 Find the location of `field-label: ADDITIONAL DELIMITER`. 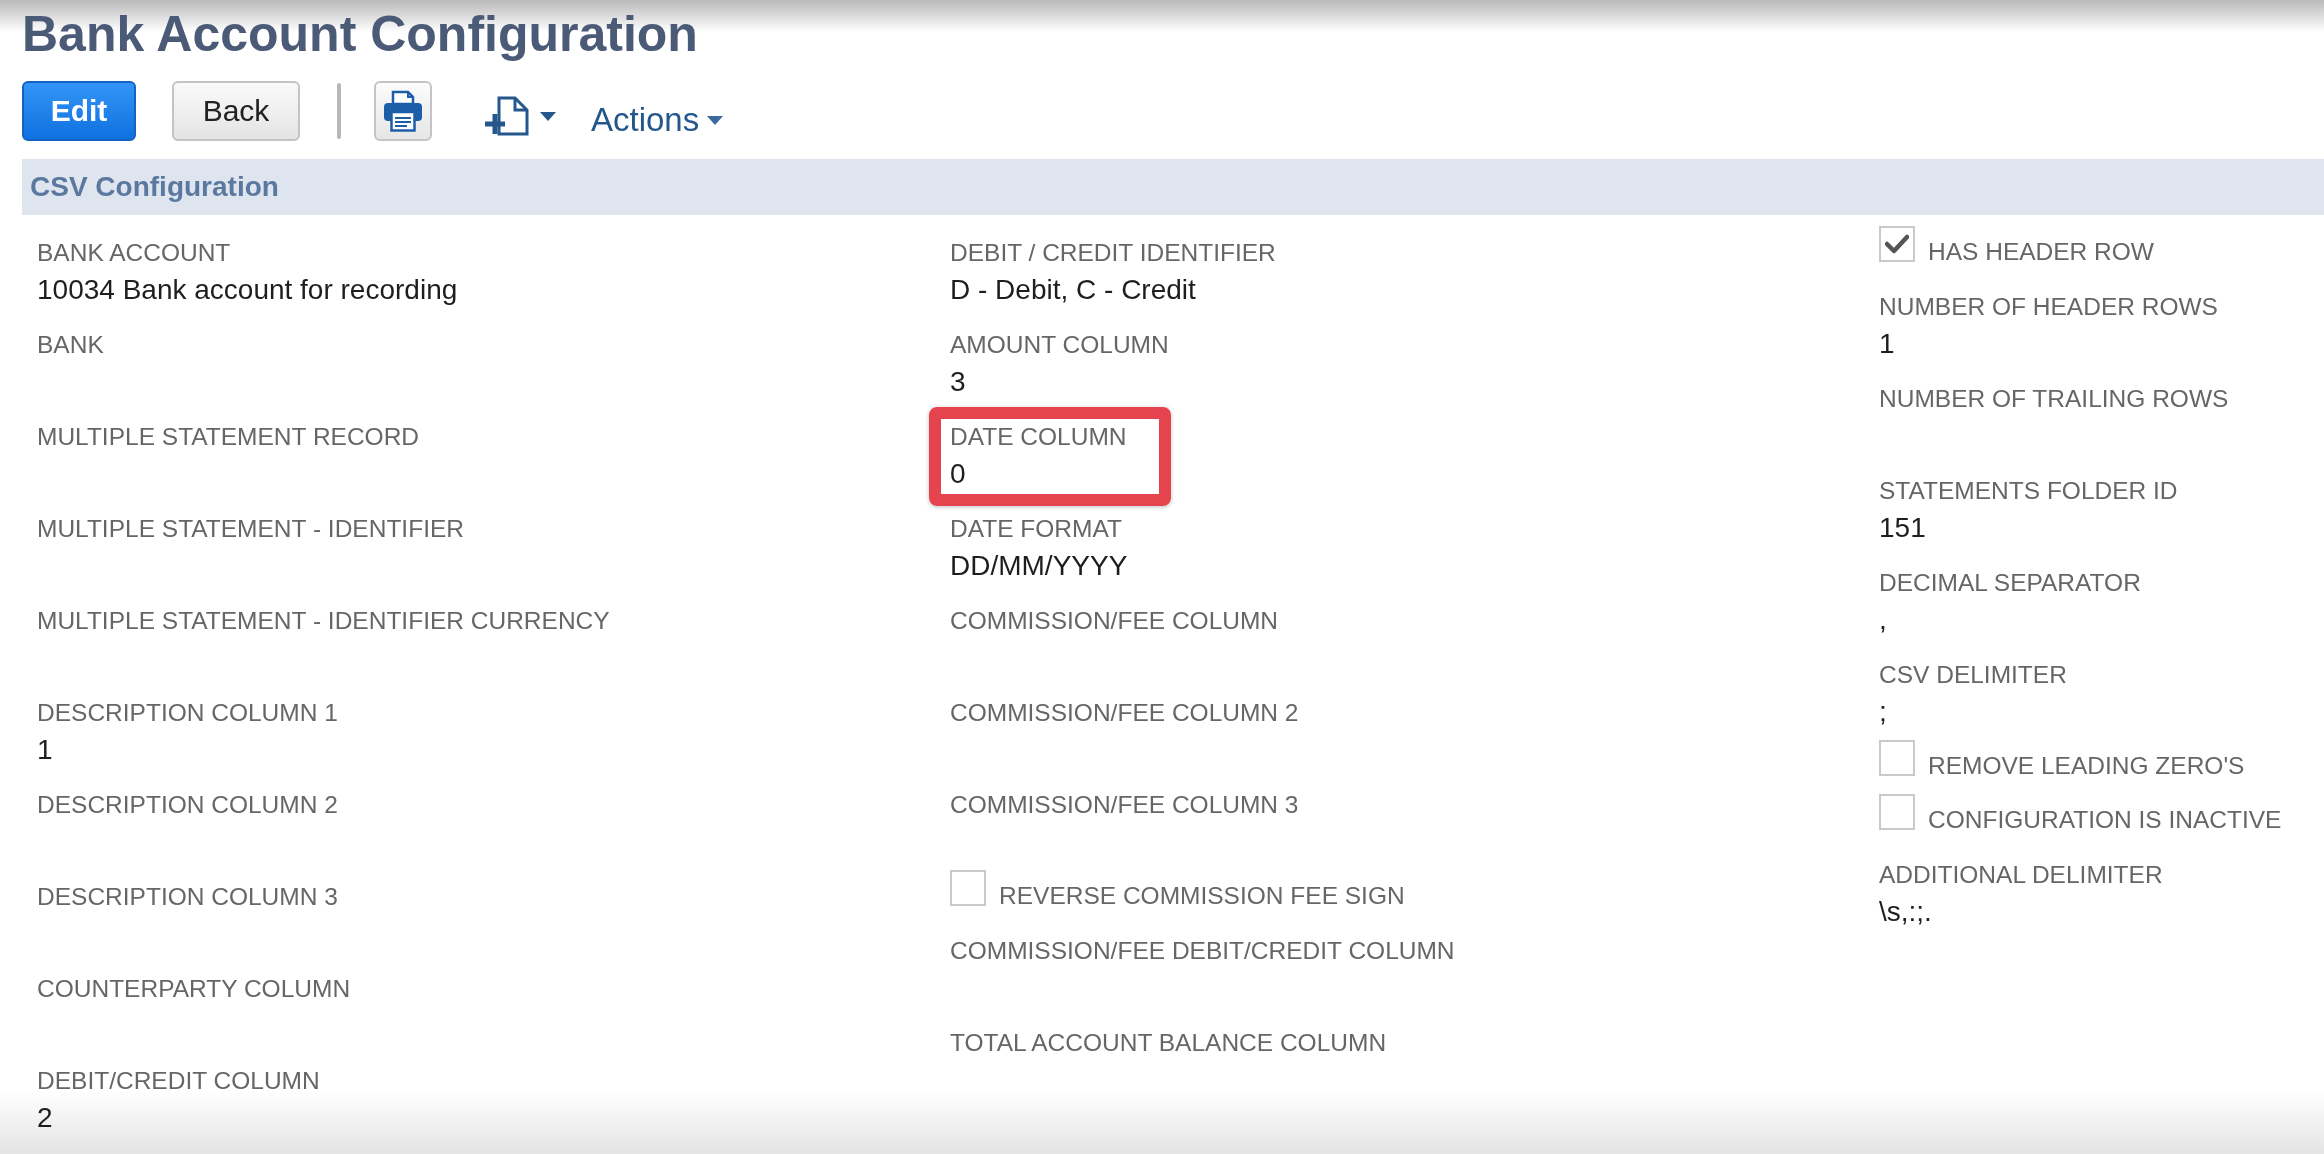

field-label: ADDITIONAL DELIMITER is located at coordinates (2021, 875).